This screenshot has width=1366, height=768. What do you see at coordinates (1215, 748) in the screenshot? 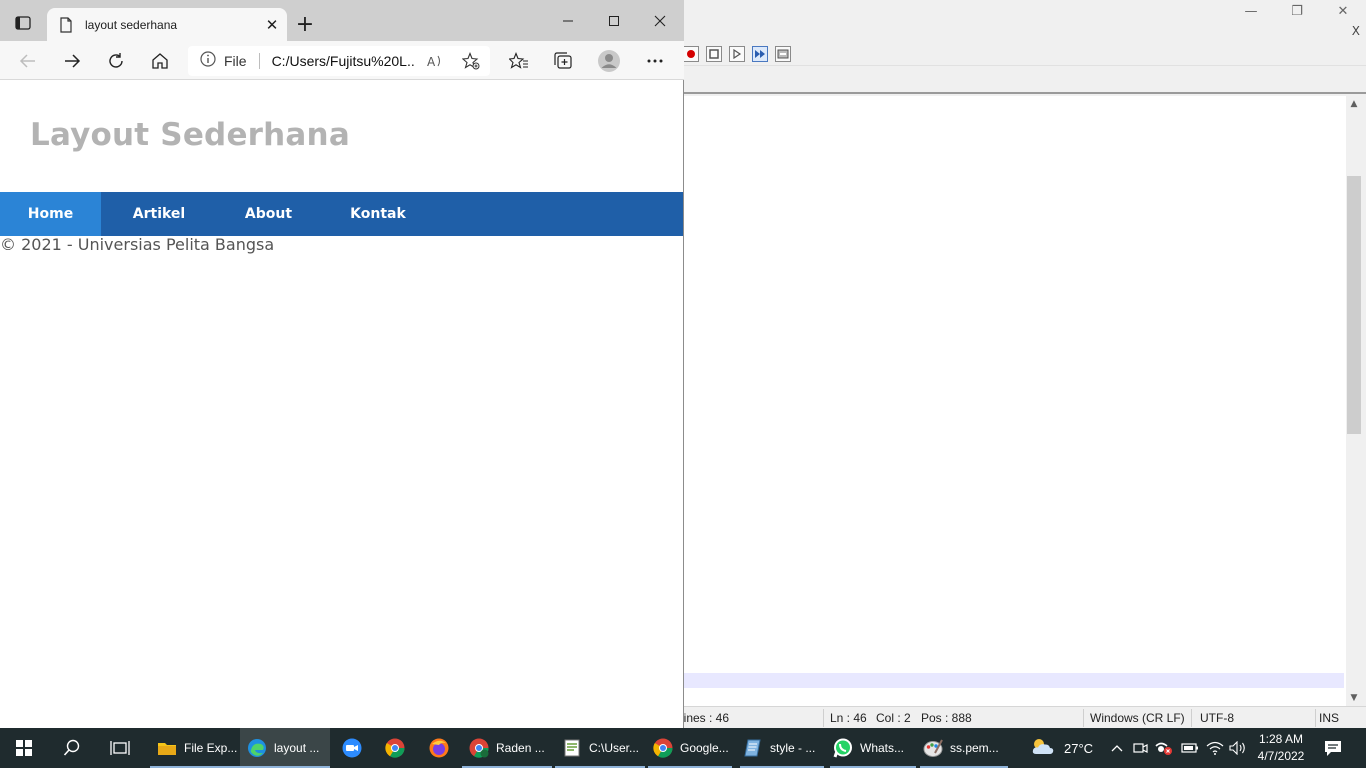
I see `wifi-icon` at bounding box center [1215, 748].